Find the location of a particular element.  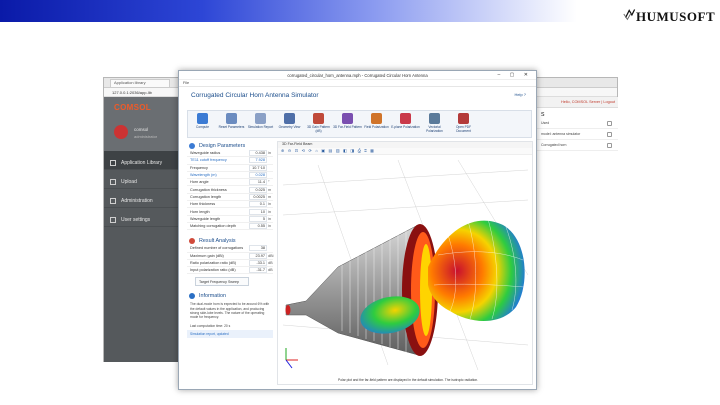

table-row: Frequency 10.7·10 is located at coordinates (230, 168).